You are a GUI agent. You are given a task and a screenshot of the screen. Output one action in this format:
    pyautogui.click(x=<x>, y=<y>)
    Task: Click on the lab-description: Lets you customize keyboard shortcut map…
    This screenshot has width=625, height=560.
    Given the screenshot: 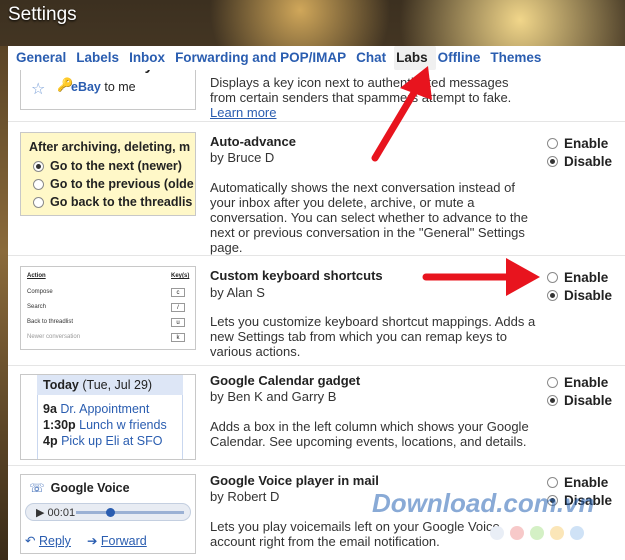 What is the action you would take?
    pyautogui.click(x=375, y=336)
    